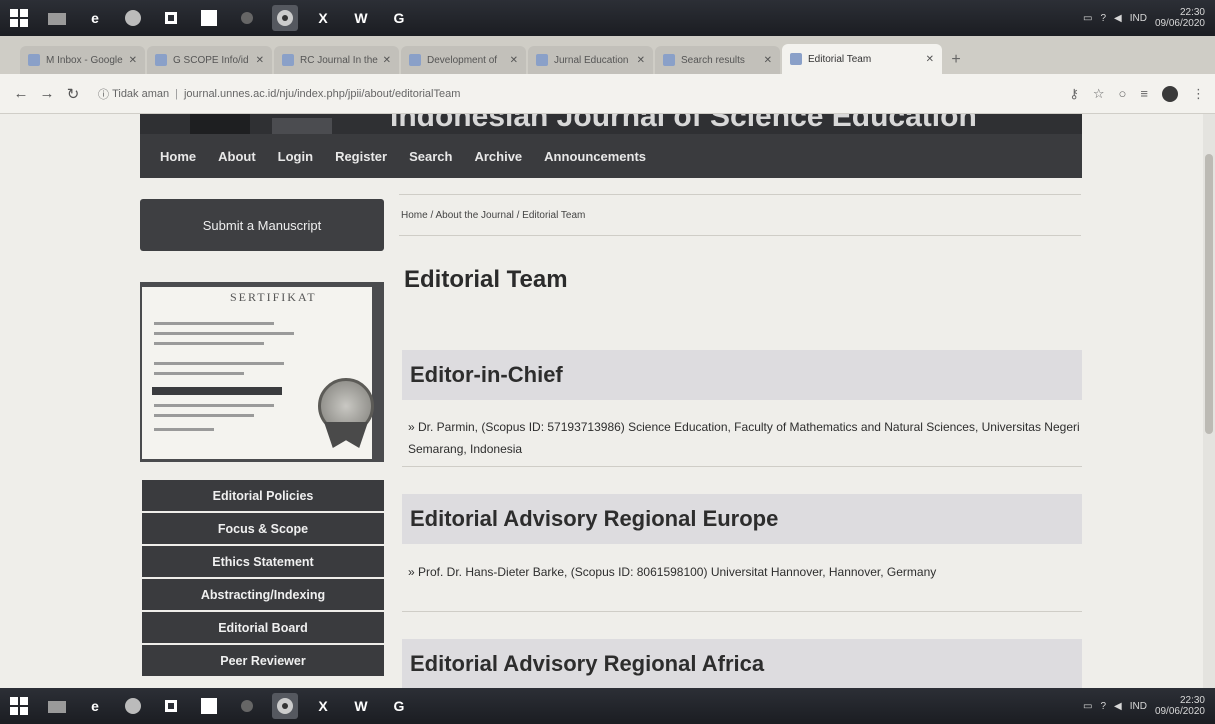 The image size is (1215, 724). Describe the element at coordinates (1209, 294) in the screenshot. I see `scrollbar-thumb` at that location.